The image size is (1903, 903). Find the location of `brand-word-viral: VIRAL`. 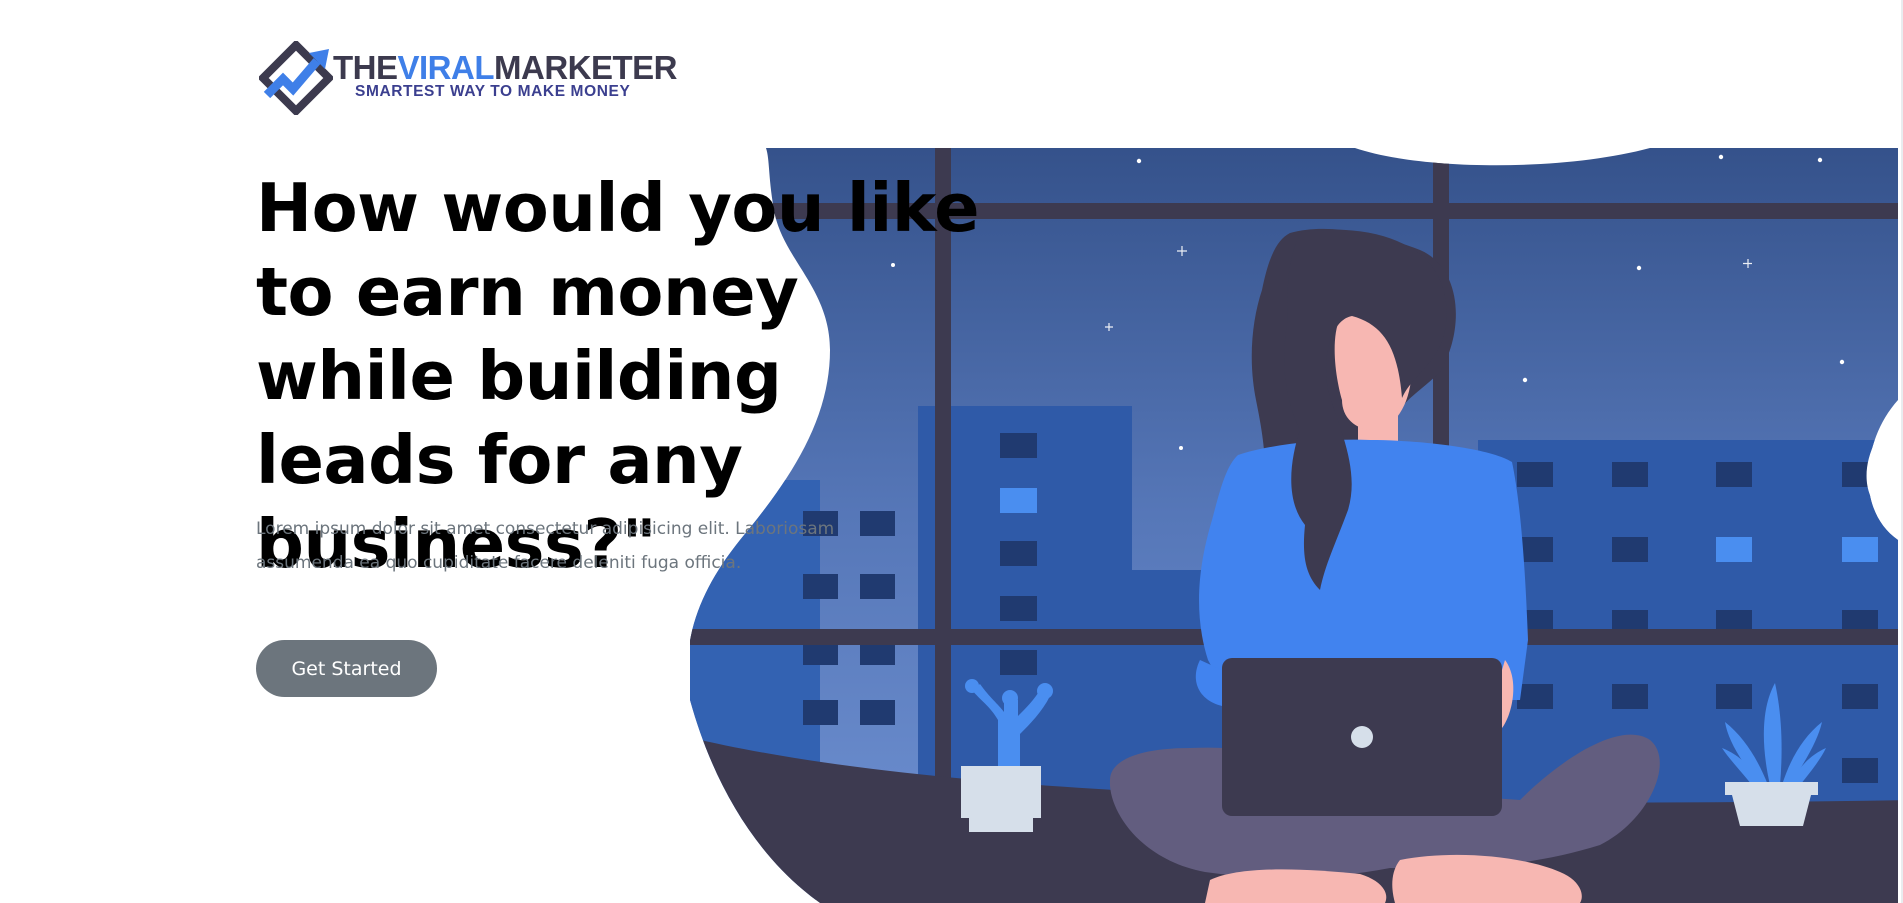

brand-word-viral: VIRAL is located at coordinates (446, 67).